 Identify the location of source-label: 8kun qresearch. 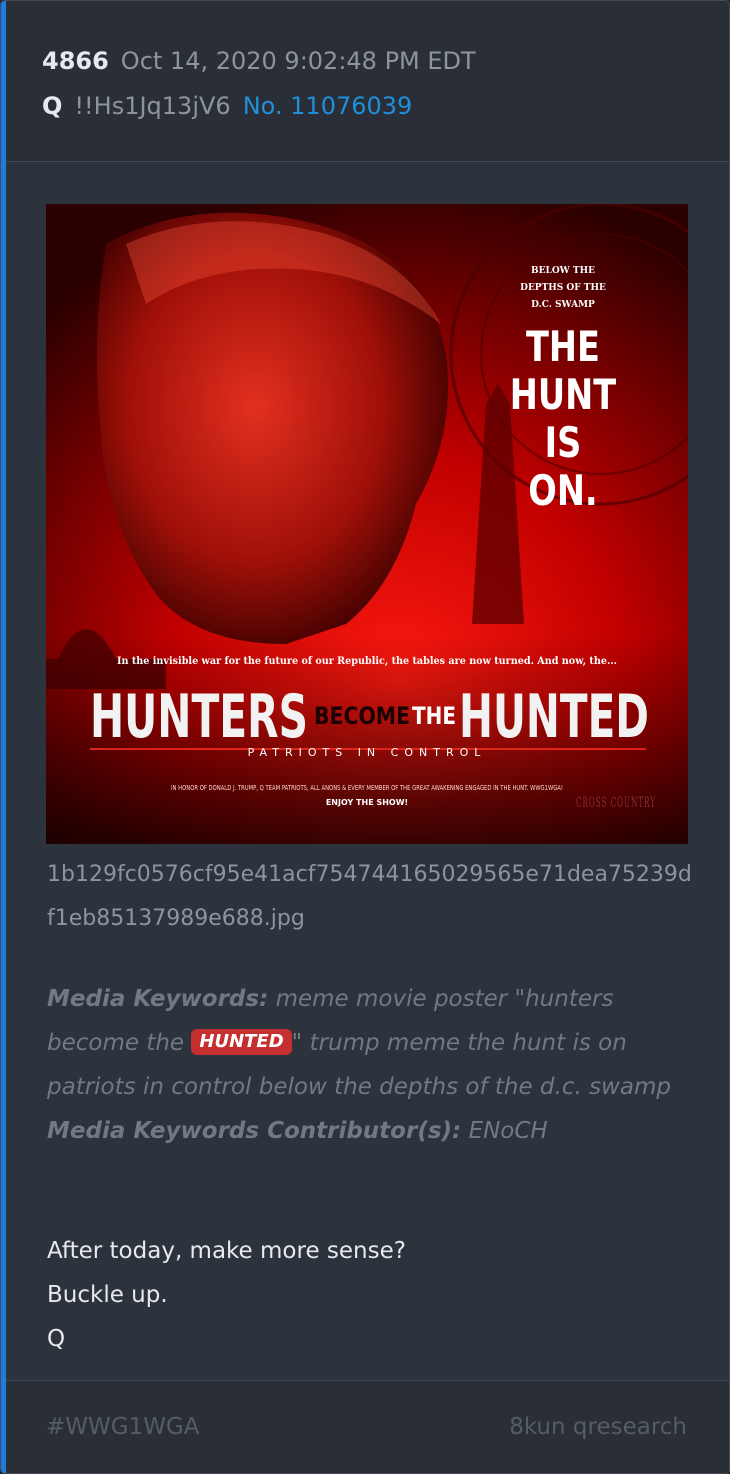
(598, 1427).